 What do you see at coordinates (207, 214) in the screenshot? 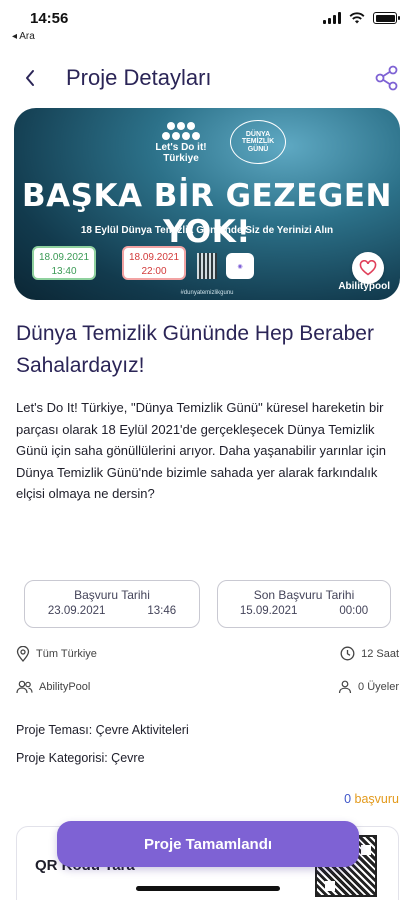
I see `banner-headline: BAŞKA BİR GEZEGEN YOK!` at bounding box center [207, 214].